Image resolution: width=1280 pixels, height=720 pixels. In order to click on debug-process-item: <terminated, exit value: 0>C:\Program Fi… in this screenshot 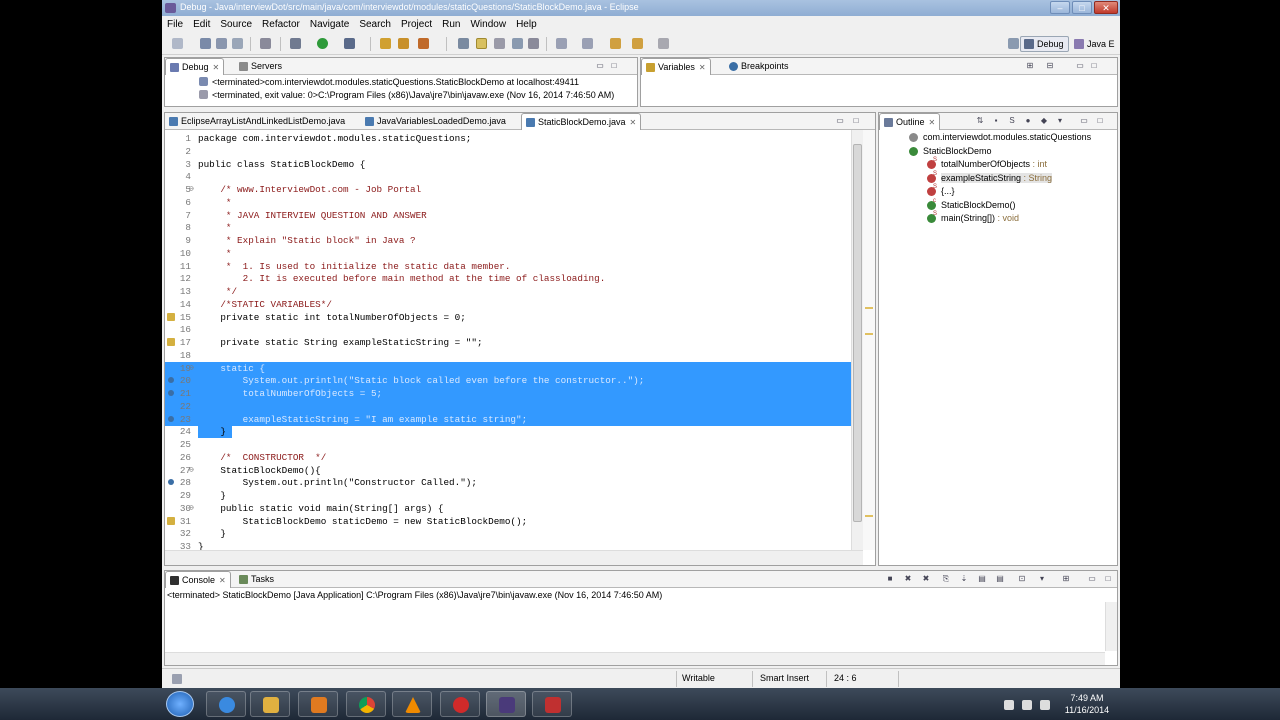, I will do `click(406, 95)`.